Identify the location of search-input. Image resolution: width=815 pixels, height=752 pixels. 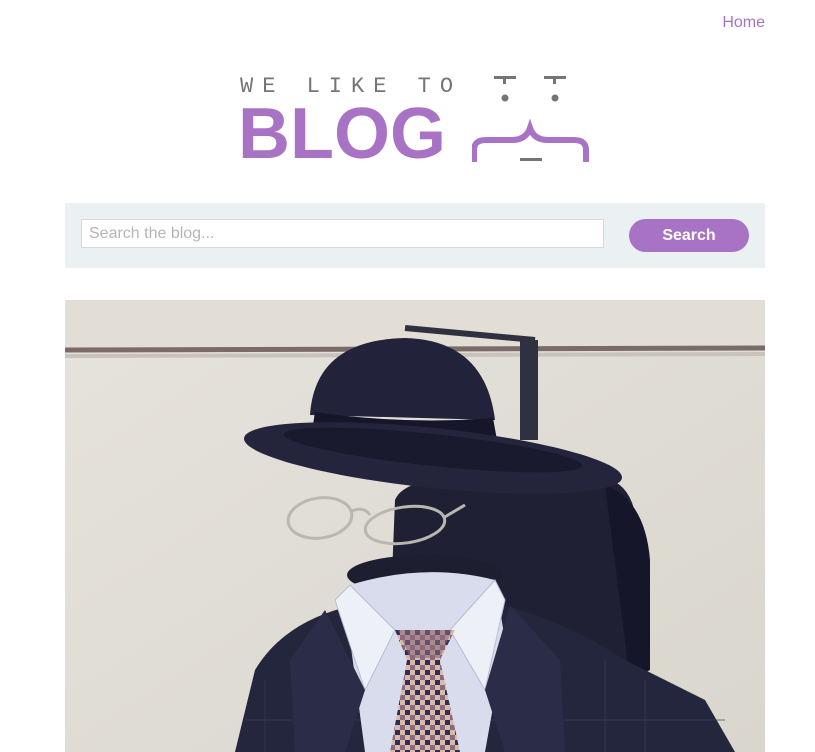
(342, 233).